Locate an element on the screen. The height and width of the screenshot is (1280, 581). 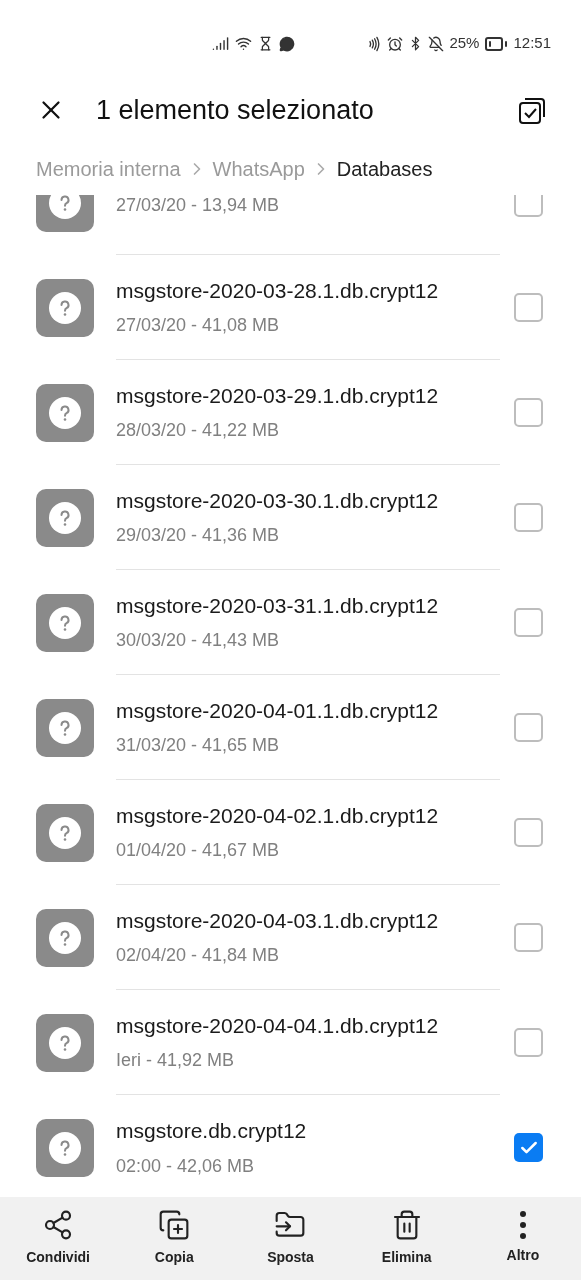
file-name: msgstore-2020-04-02.1.db.crypt12 is located at coordinates (308, 815).